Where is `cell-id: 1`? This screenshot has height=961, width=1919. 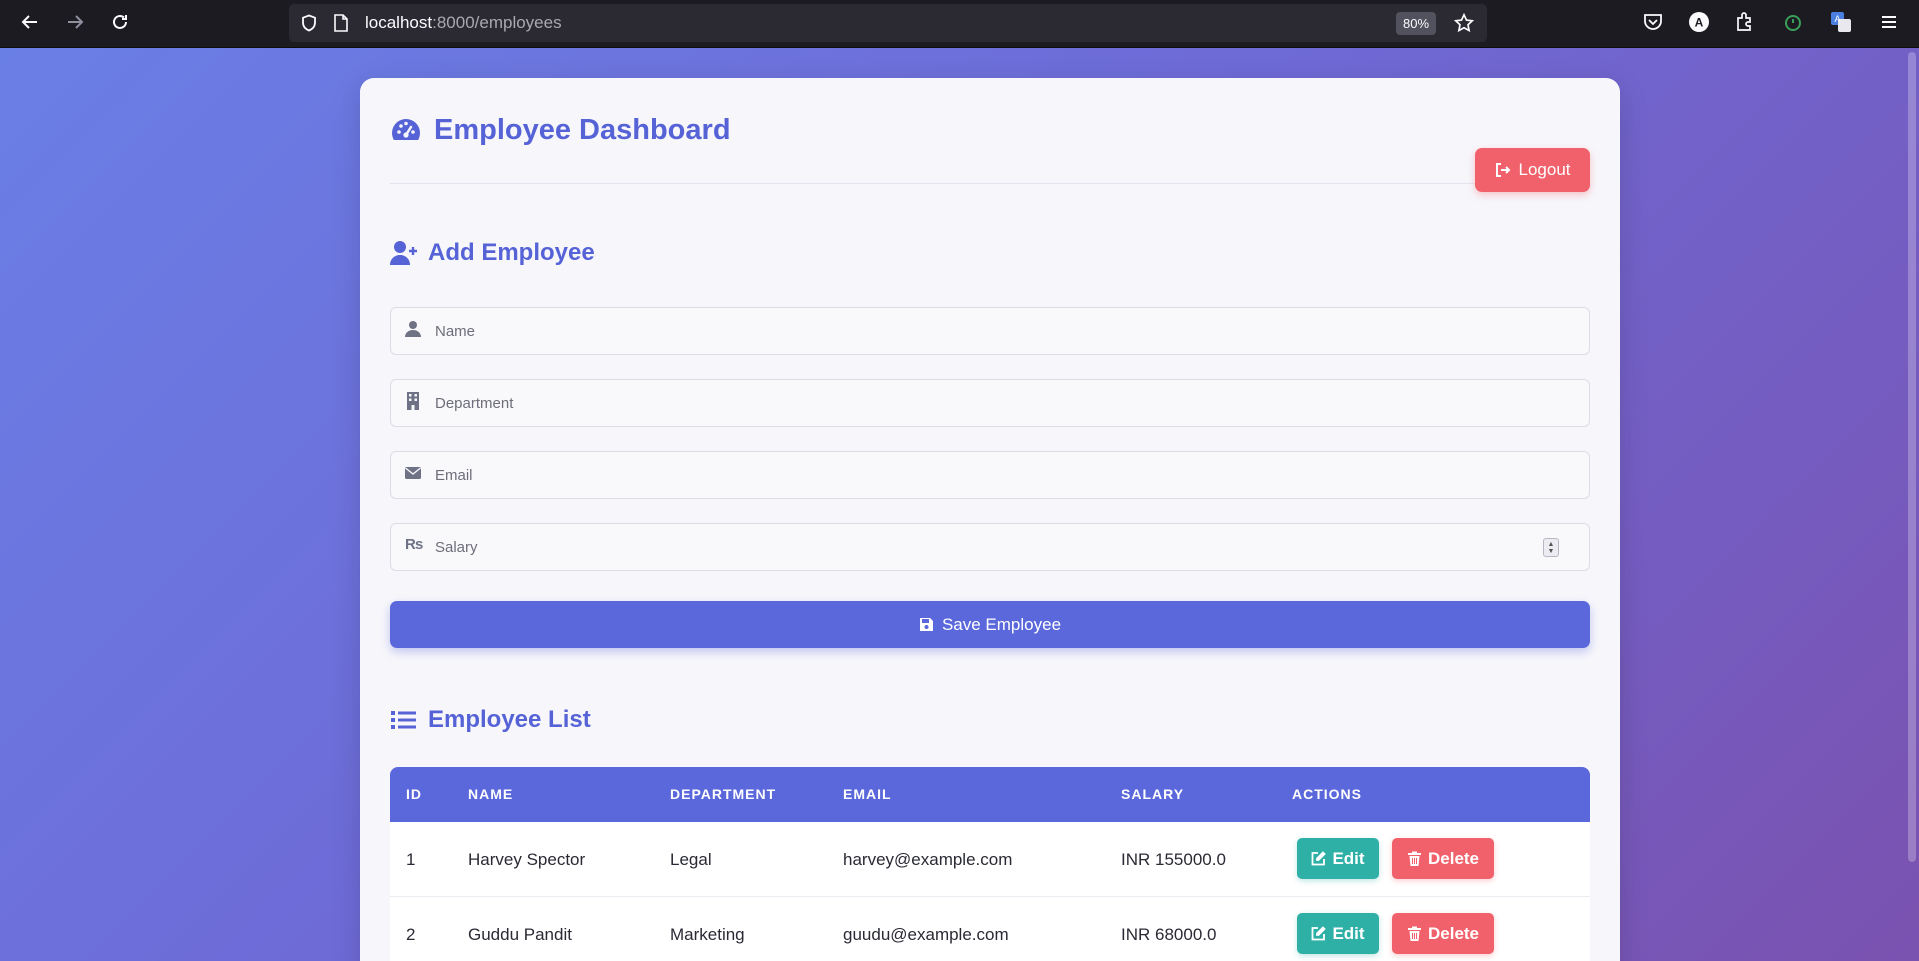
cell-id: 1 is located at coordinates (411, 859).